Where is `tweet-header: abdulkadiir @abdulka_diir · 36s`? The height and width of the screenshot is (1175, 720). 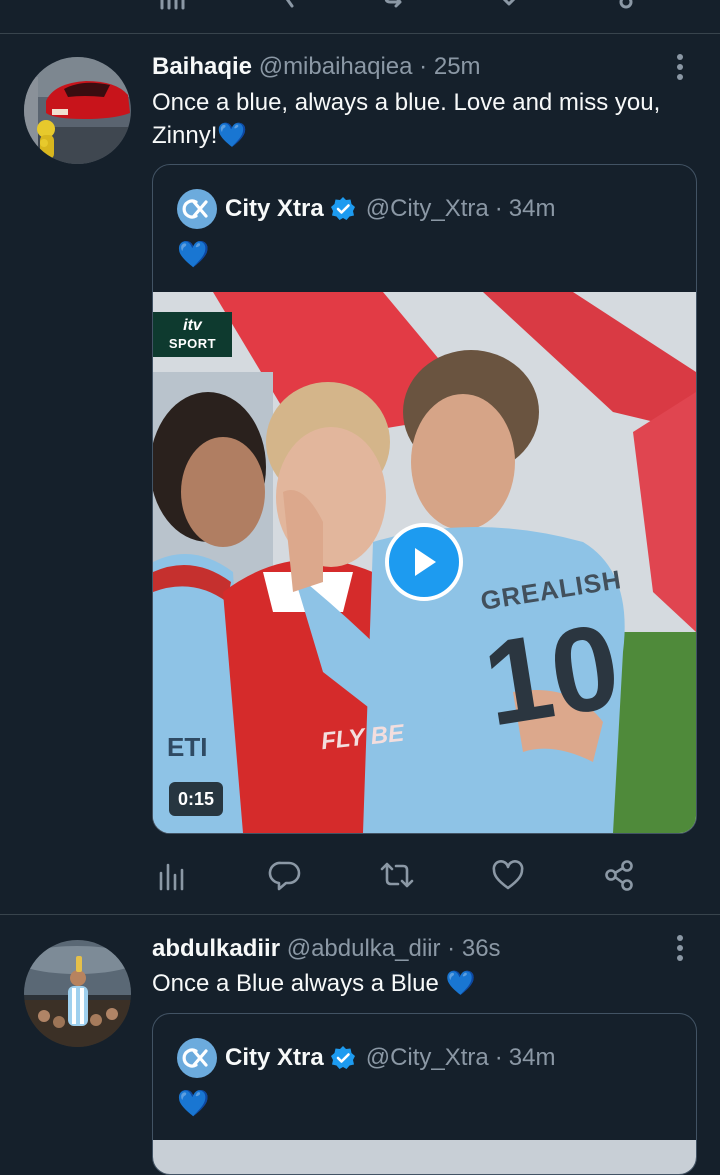
tweet-header: abdulkadiir @abdulka_diir · 36s is located at coordinates (326, 949).